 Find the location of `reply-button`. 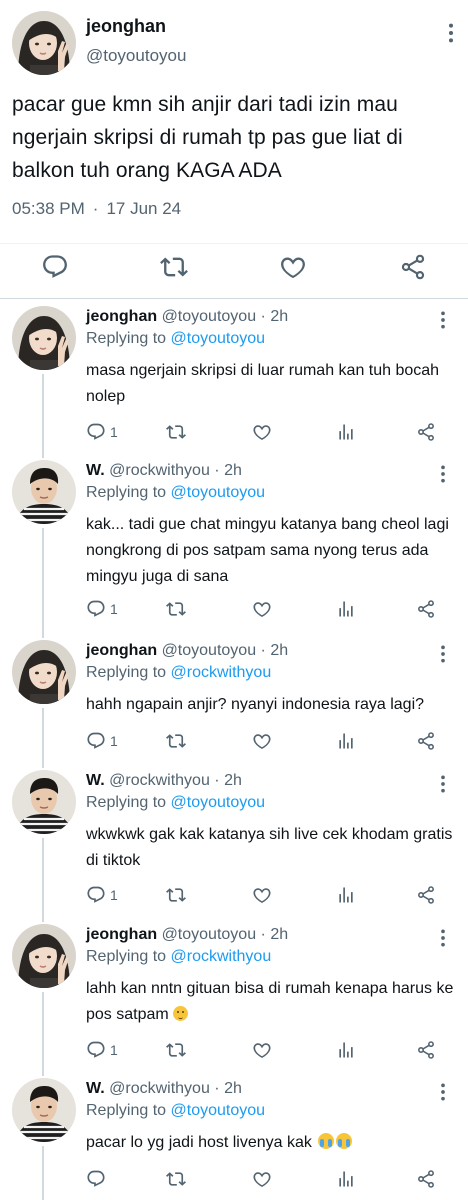

reply-button is located at coordinates (98, 1179).